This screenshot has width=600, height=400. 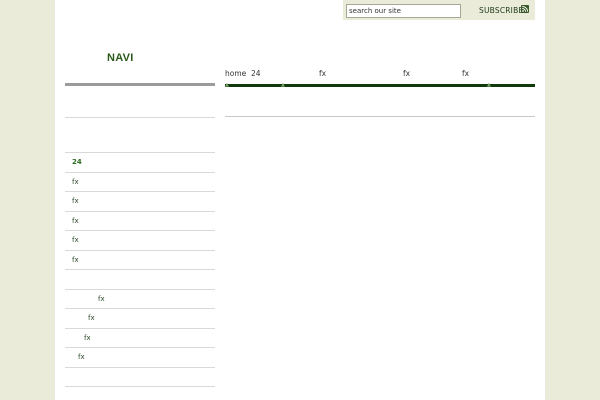 I want to click on search-input, so click(x=403, y=11).